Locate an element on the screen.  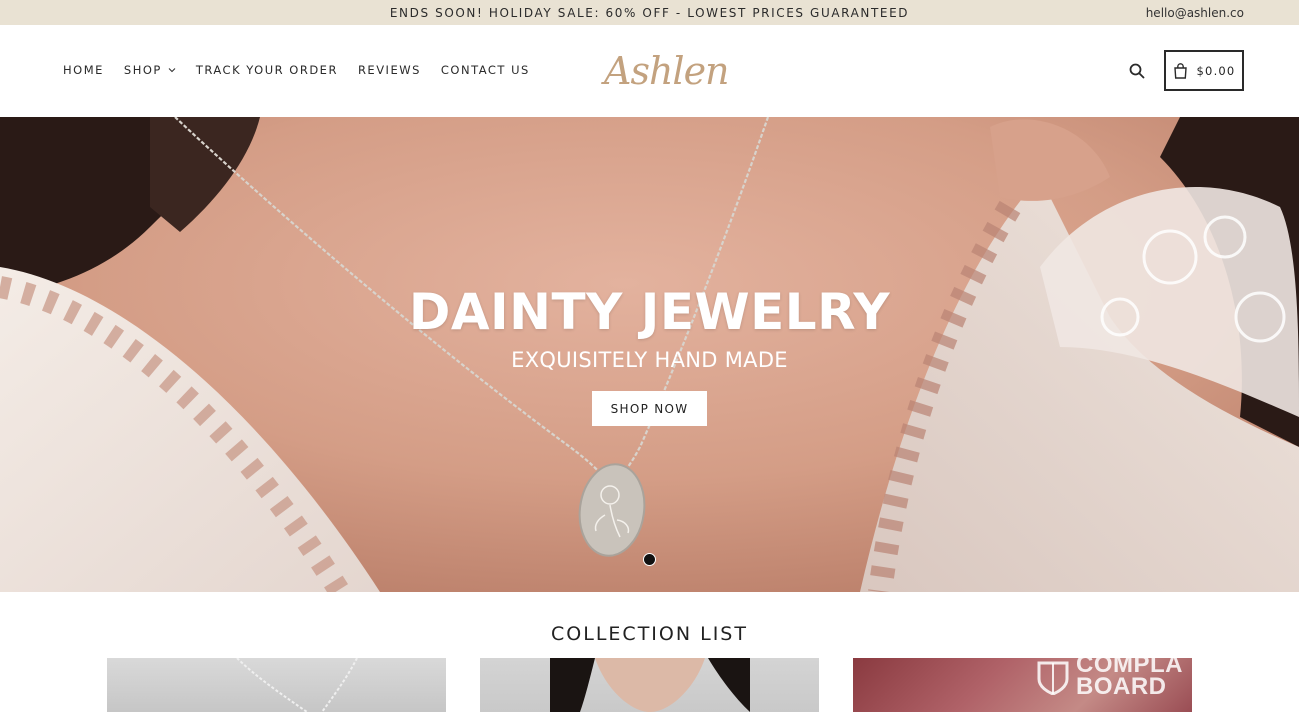
cart-button: $0.00 is located at coordinates (1204, 70).